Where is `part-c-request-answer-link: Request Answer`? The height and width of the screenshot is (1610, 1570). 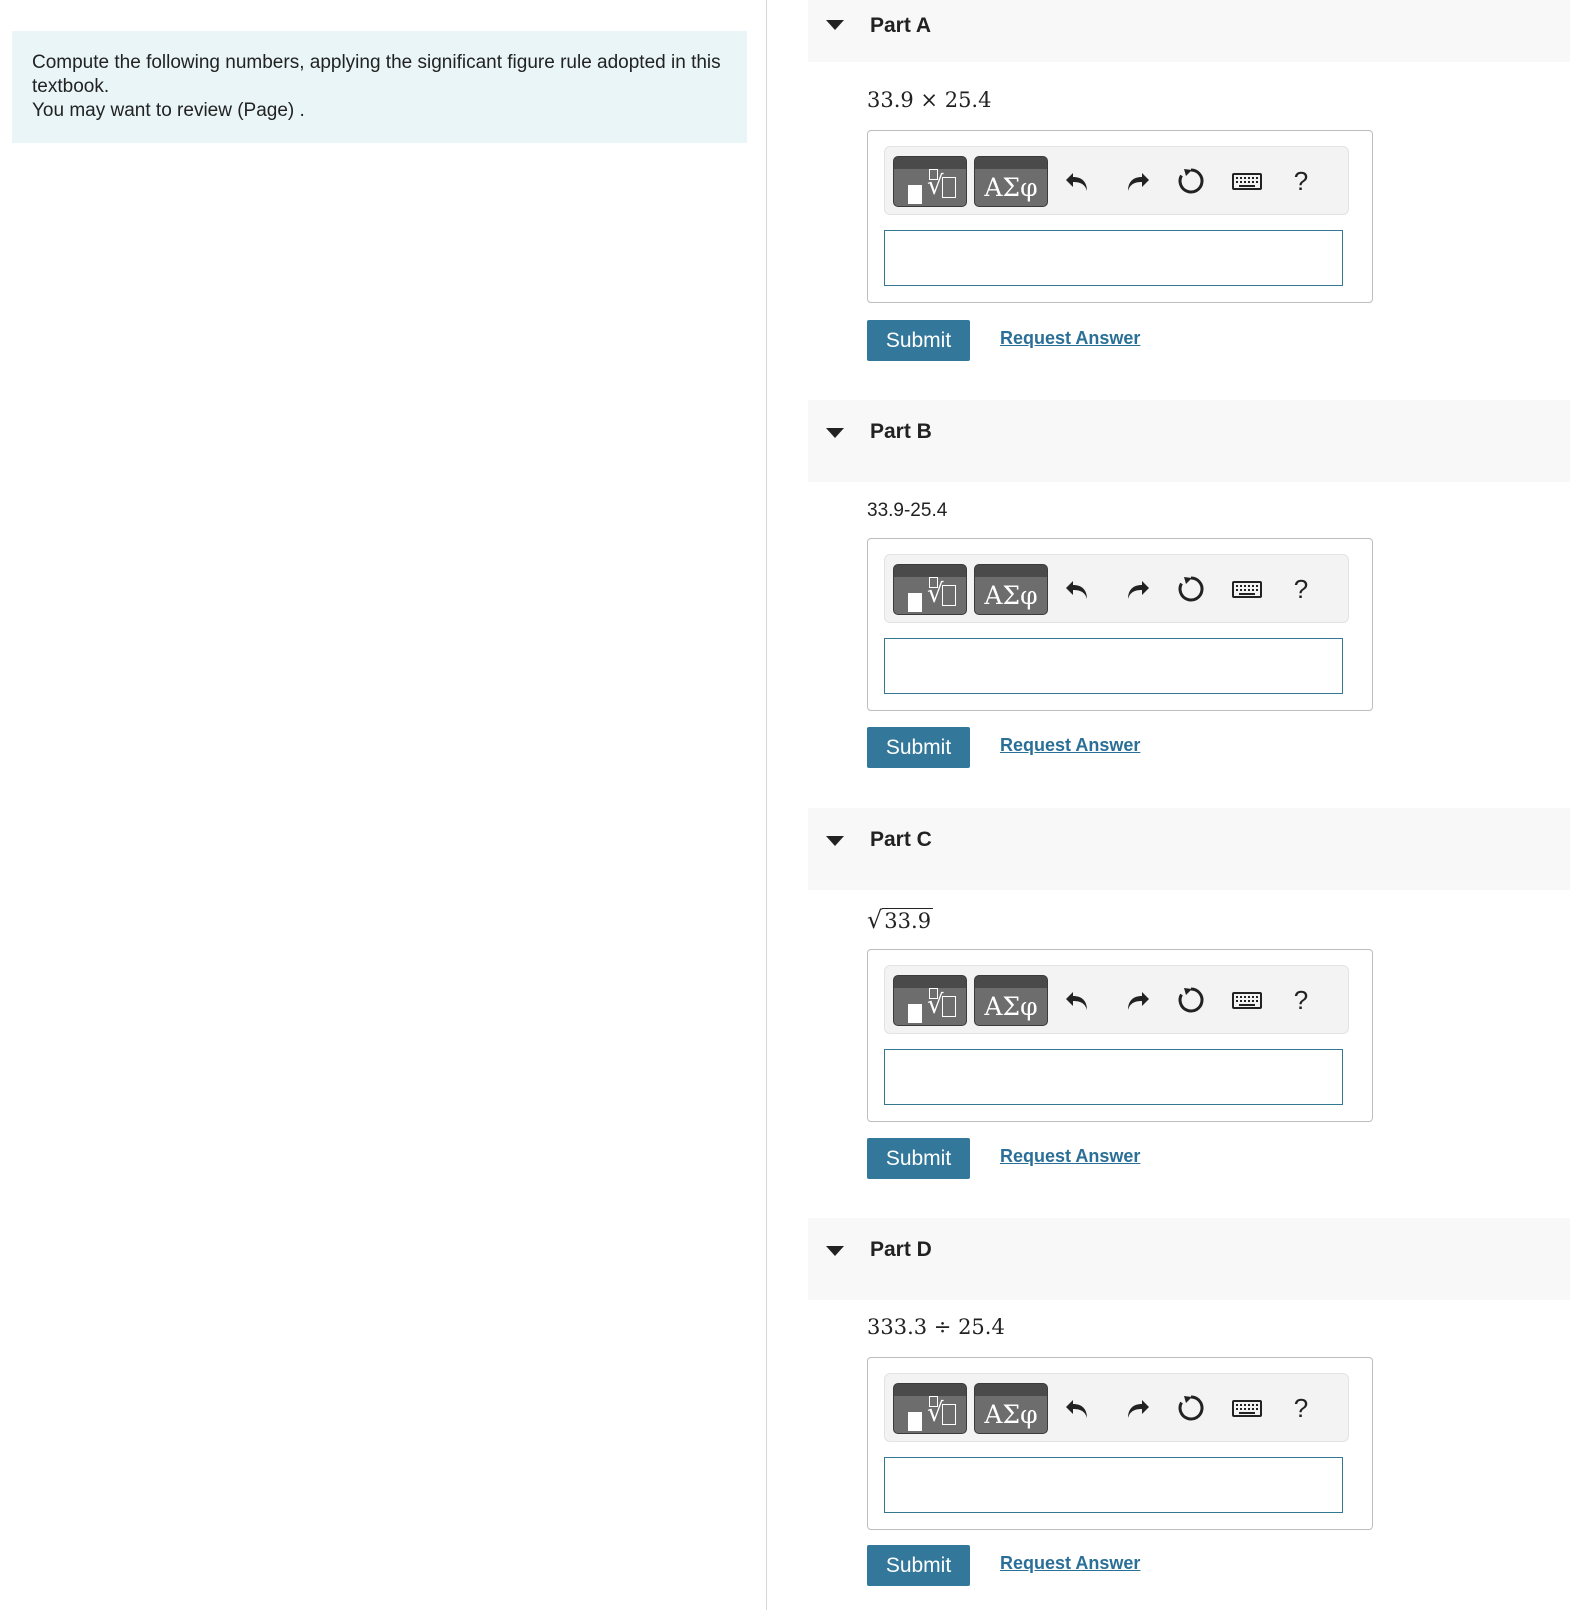 part-c-request-answer-link: Request Answer is located at coordinates (1070, 1156).